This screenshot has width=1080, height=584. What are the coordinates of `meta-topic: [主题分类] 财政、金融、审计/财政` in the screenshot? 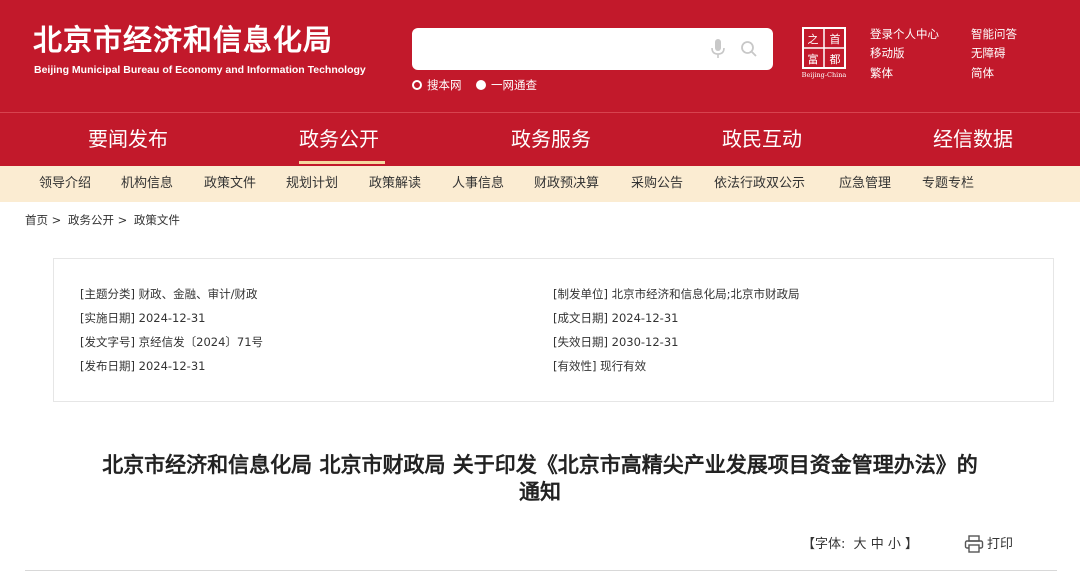 It's located at (169, 294).